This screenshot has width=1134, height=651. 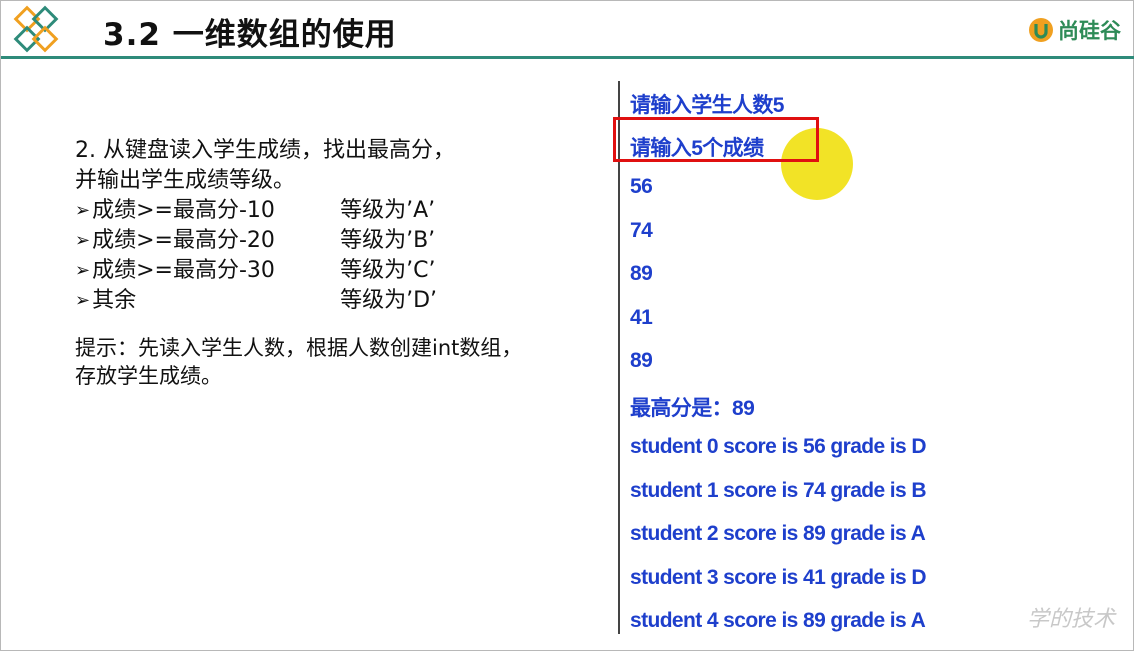 I want to click on console-line: 74, so click(x=641, y=230).